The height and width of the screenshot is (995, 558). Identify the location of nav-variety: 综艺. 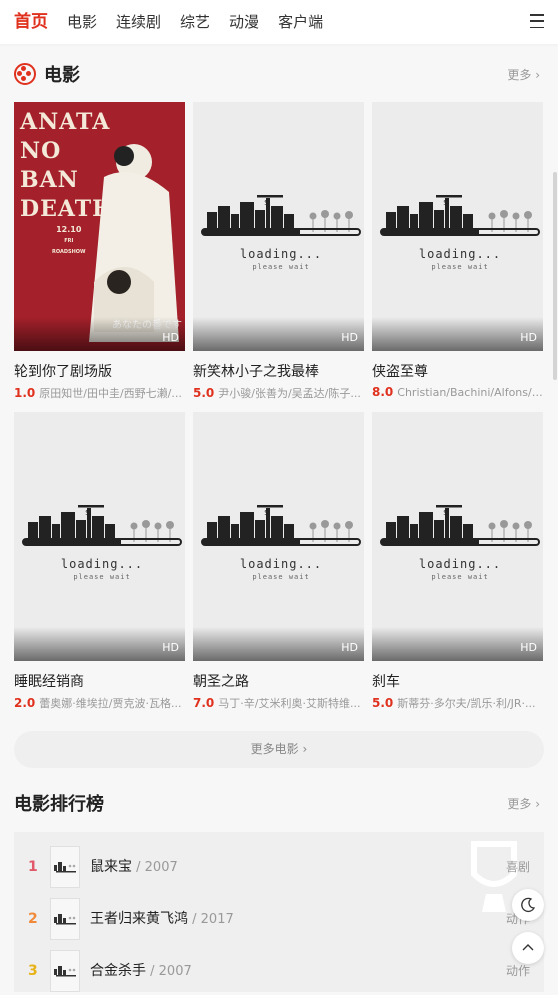
(195, 22).